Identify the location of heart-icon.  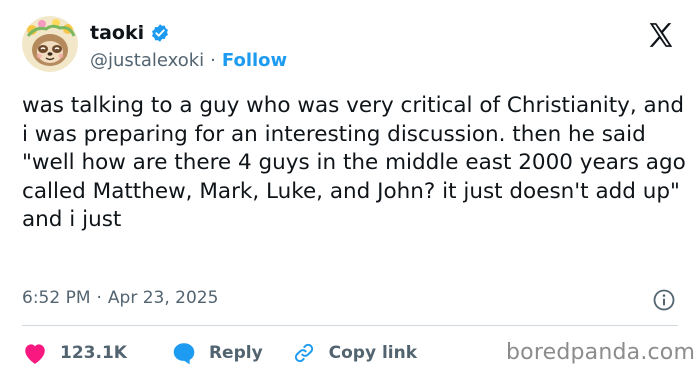
(35, 354).